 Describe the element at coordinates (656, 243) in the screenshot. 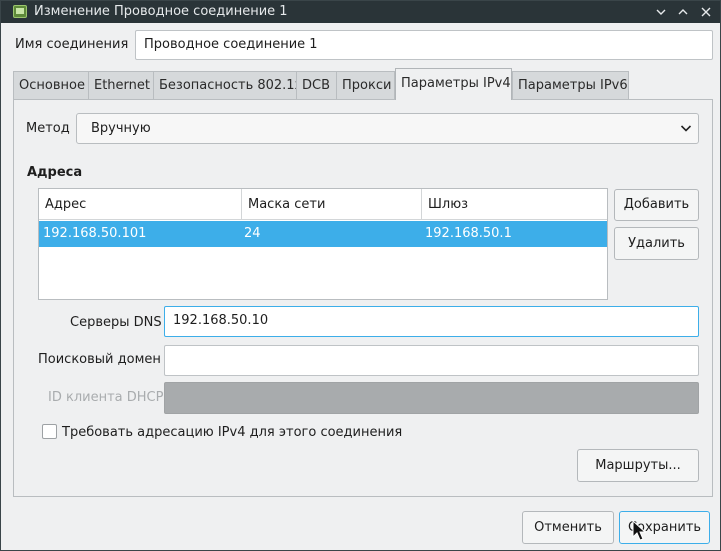

I see `delete-address-button: Удалить` at that location.